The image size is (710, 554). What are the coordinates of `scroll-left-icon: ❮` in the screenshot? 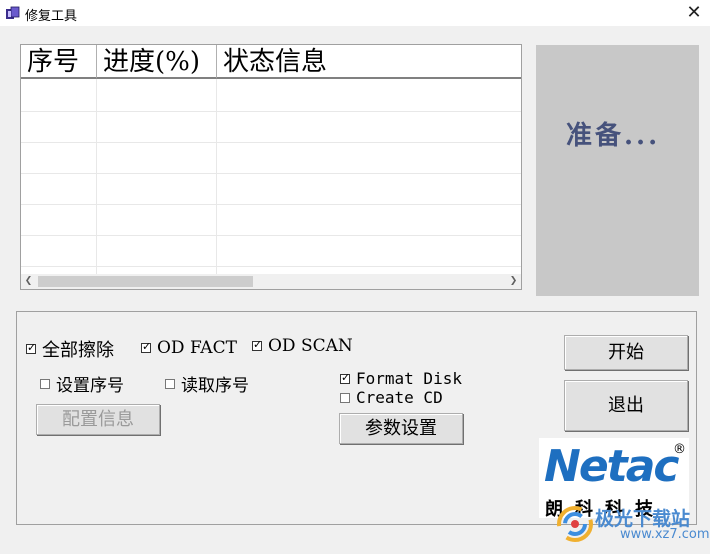 It's located at (28, 281).